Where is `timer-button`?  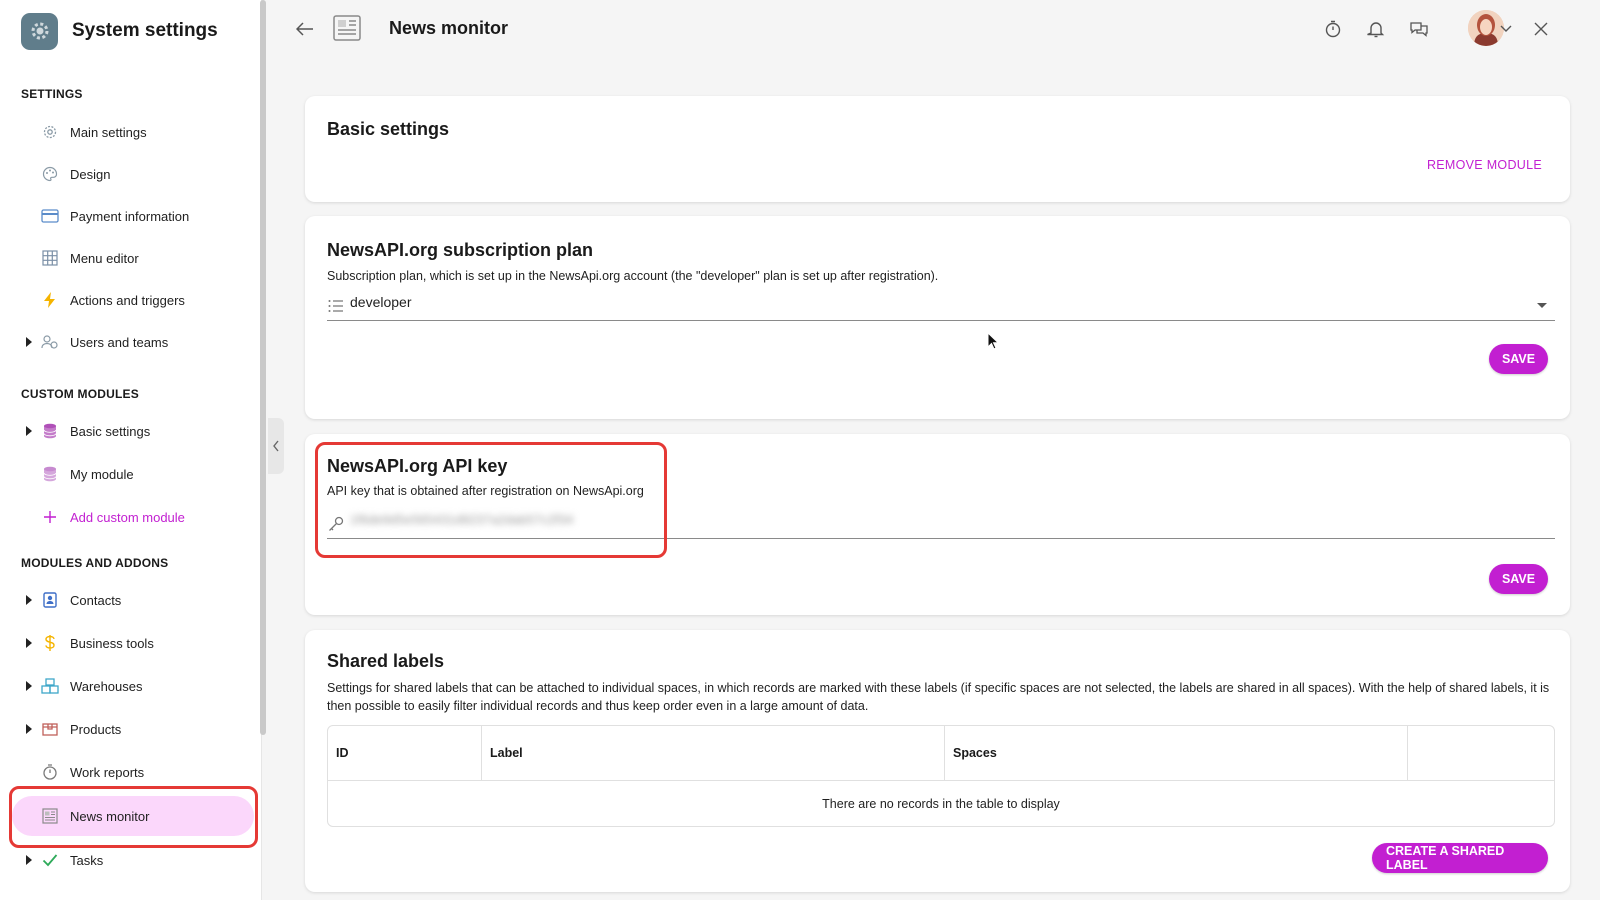 timer-button is located at coordinates (1333, 29).